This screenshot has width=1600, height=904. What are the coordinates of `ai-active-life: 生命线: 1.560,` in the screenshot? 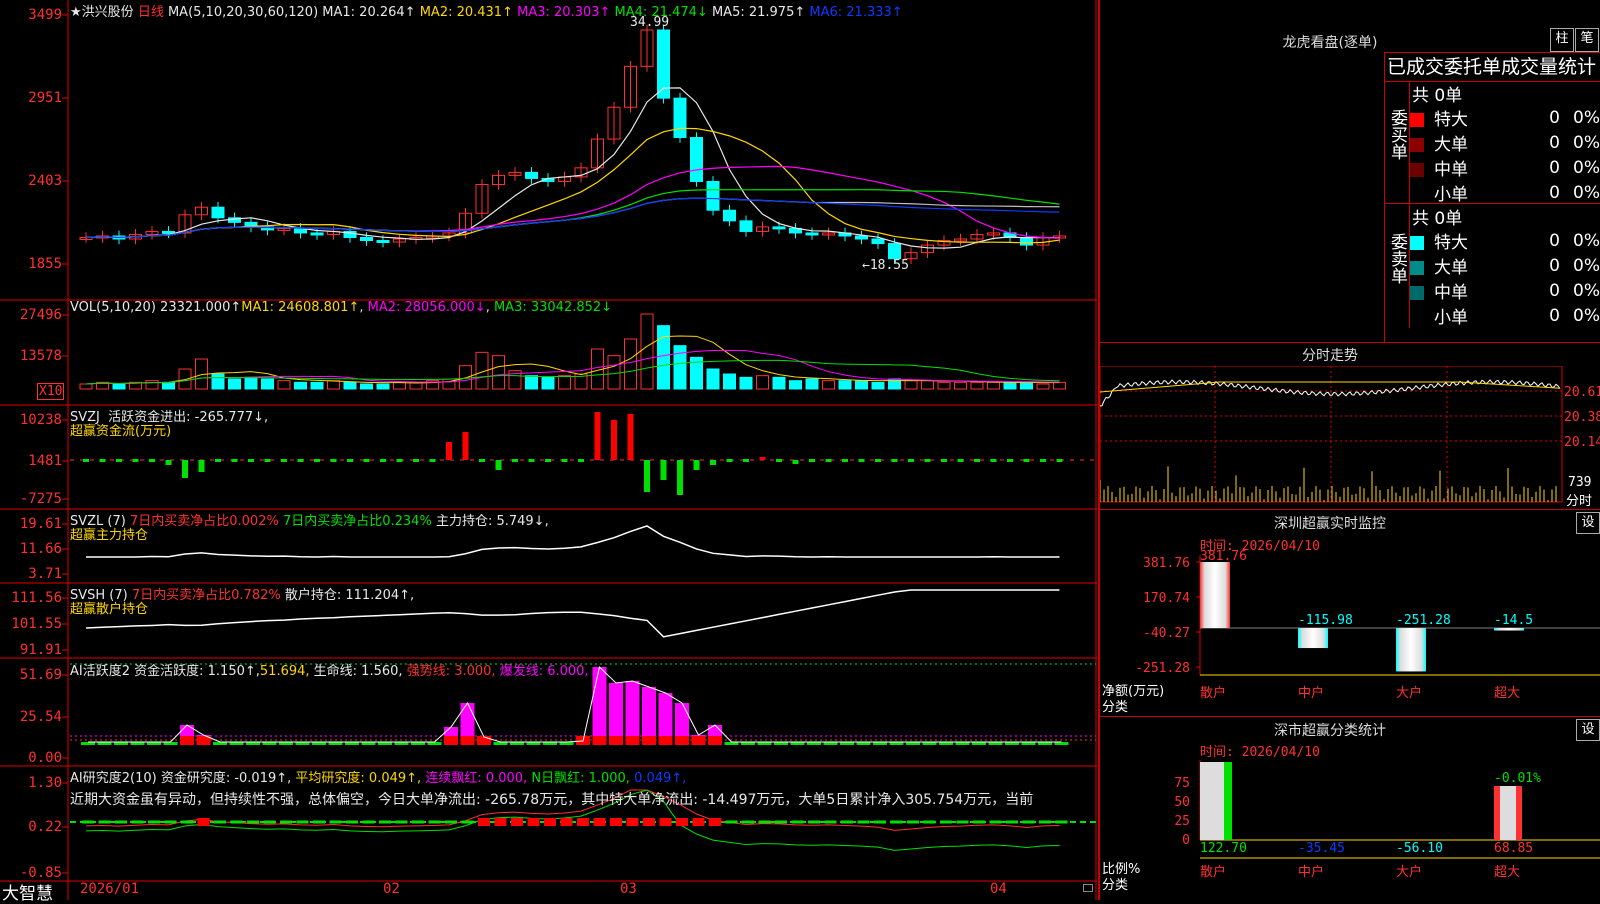 It's located at (358, 671).